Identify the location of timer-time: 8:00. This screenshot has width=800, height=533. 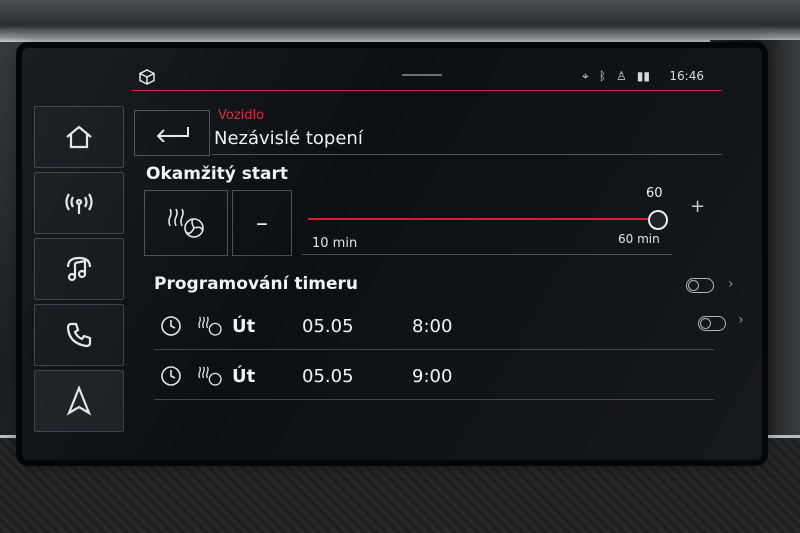
(432, 326).